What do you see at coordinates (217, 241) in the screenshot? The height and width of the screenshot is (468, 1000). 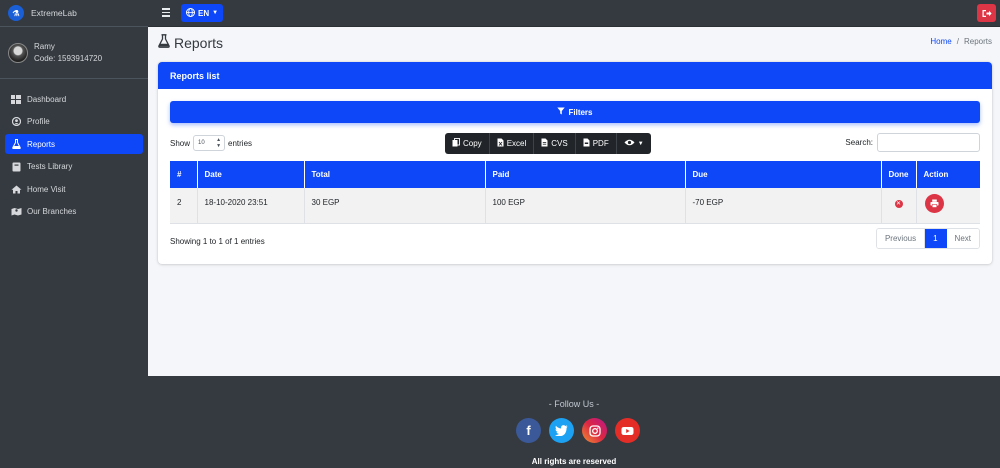 I see `table-info: Showing 1 to 1 of 1 entries` at bounding box center [217, 241].